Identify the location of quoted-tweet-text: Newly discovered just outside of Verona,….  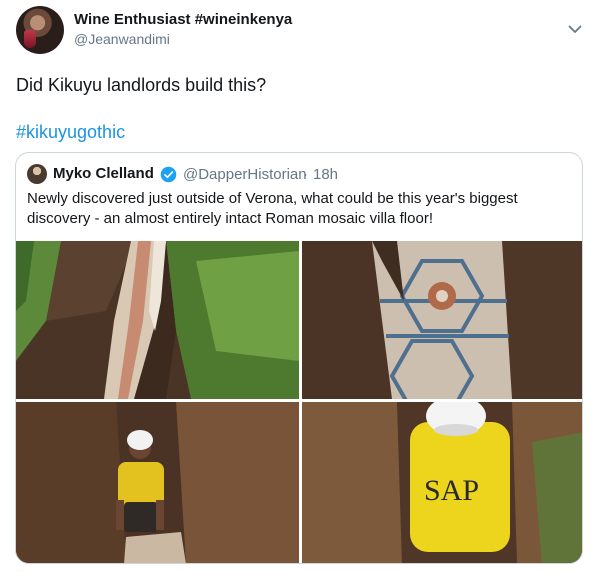
(272, 208).